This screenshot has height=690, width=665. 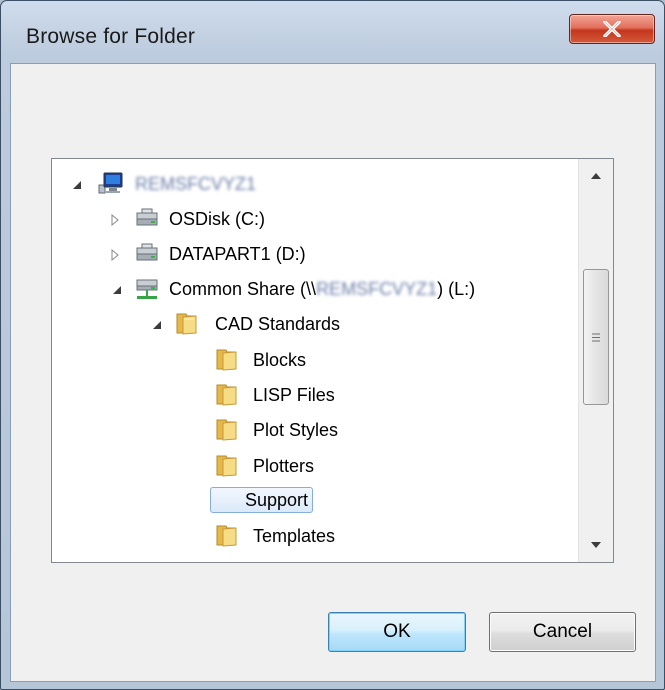 What do you see at coordinates (316, 501) in the screenshot?
I see `tree-item-support: Support` at bounding box center [316, 501].